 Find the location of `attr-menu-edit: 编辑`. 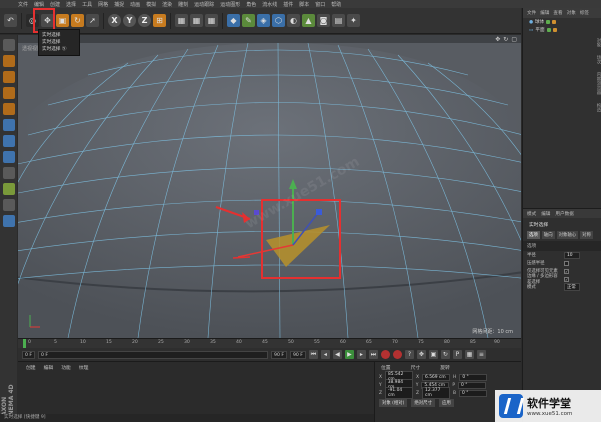

attr-menu-edit: 编辑 is located at coordinates (545, 214).